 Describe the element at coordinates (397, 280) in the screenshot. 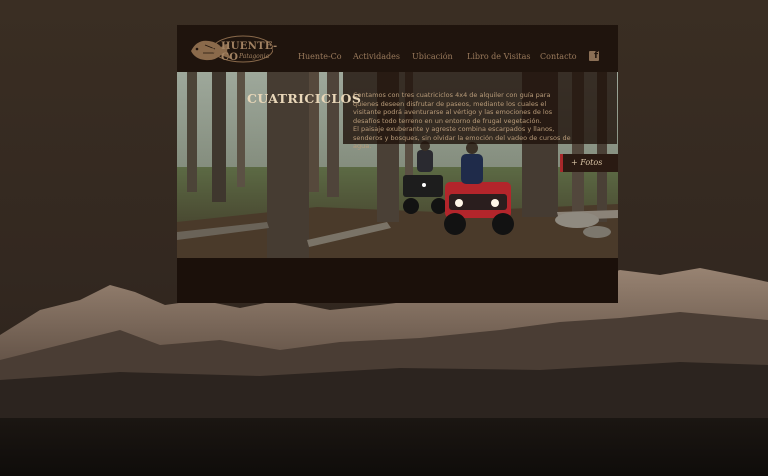

I see `footer-band` at that location.